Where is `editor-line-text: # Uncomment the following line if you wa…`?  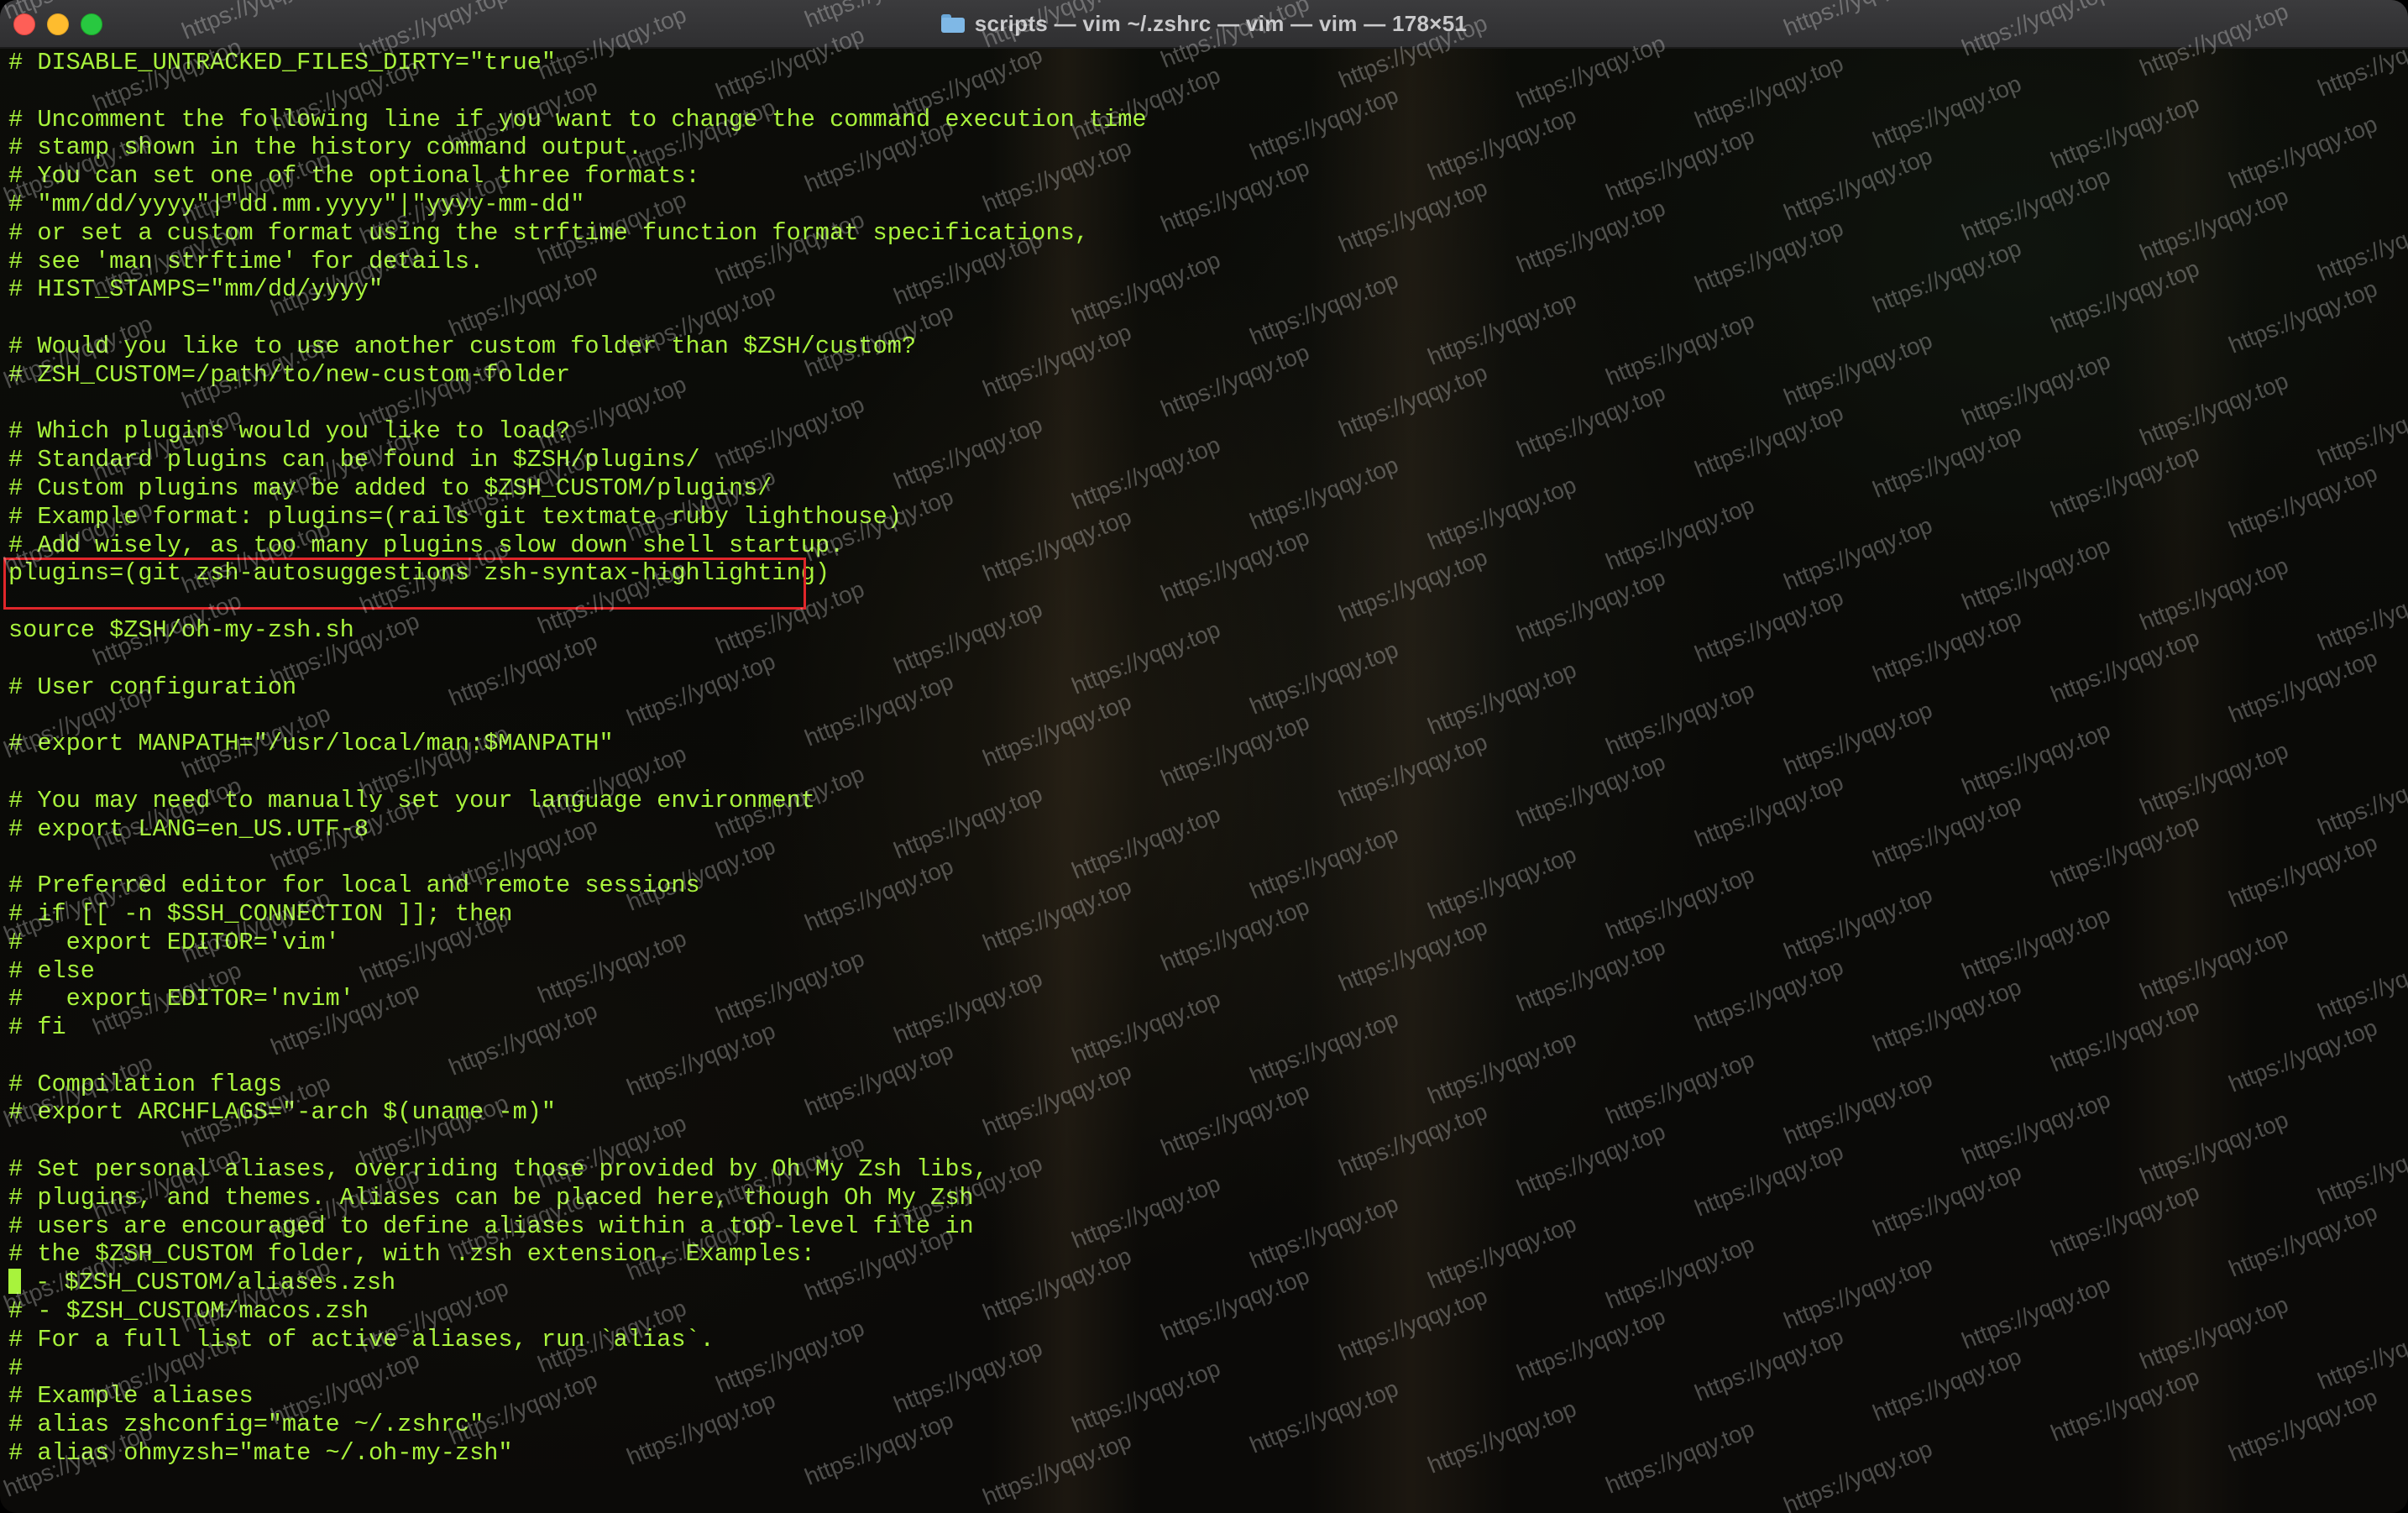
editor-line-text: # Uncomment the following line if you wa… is located at coordinates (578, 120).